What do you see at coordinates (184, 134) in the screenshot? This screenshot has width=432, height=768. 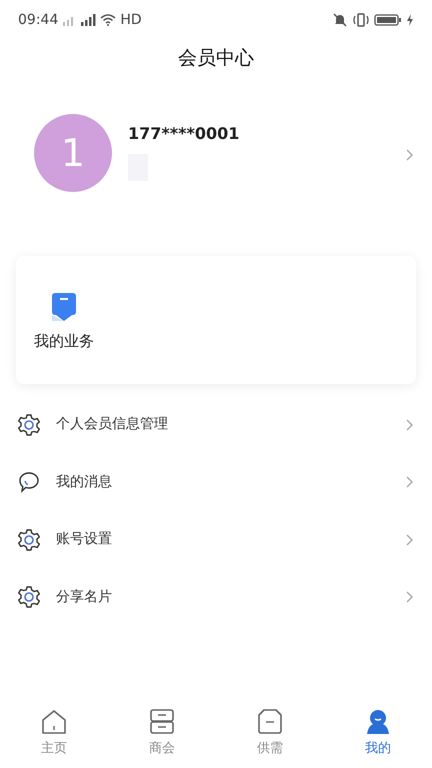 I see `phone-number: 177****0001` at bounding box center [184, 134].